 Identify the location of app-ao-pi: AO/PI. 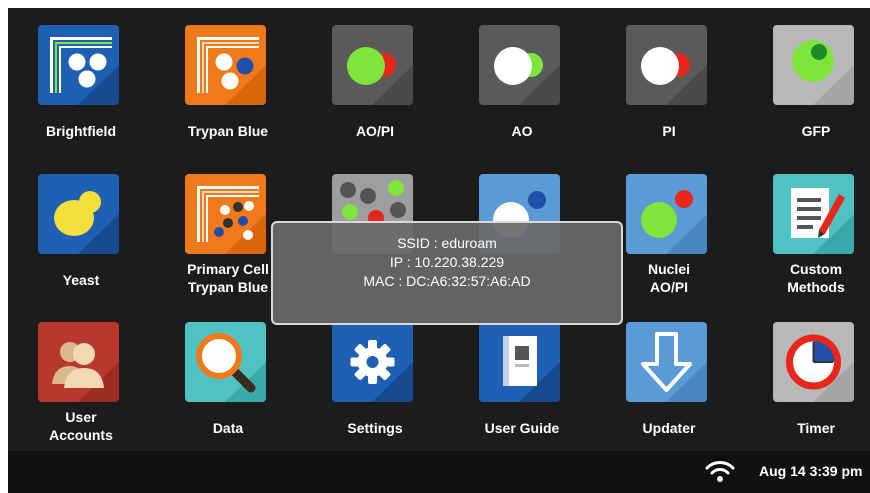
(375, 84).